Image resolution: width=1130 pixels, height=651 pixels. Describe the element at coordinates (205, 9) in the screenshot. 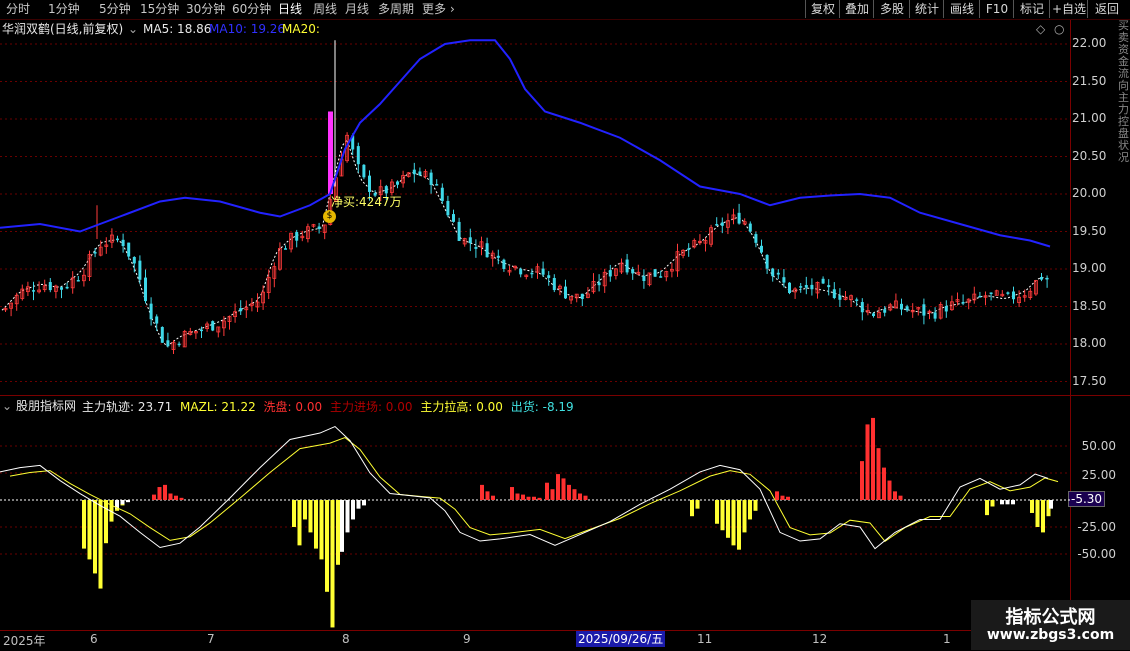

I see `tab-30min: 30分钟` at that location.